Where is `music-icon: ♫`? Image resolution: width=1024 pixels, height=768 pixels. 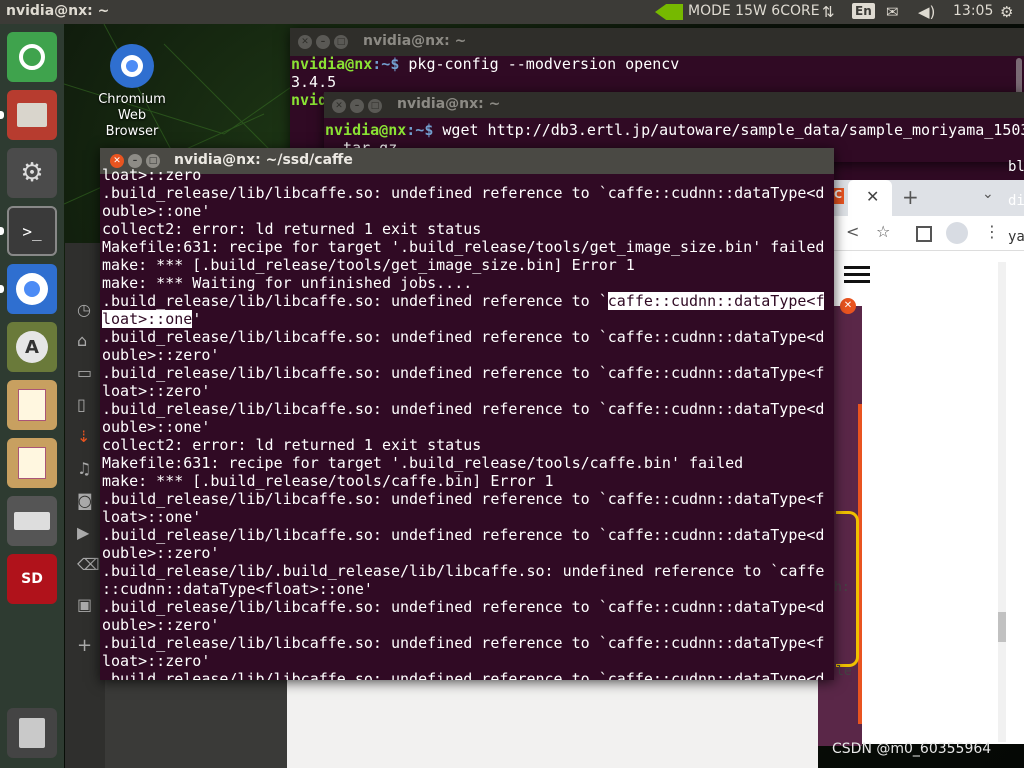 music-icon: ♫ is located at coordinates (84, 468).